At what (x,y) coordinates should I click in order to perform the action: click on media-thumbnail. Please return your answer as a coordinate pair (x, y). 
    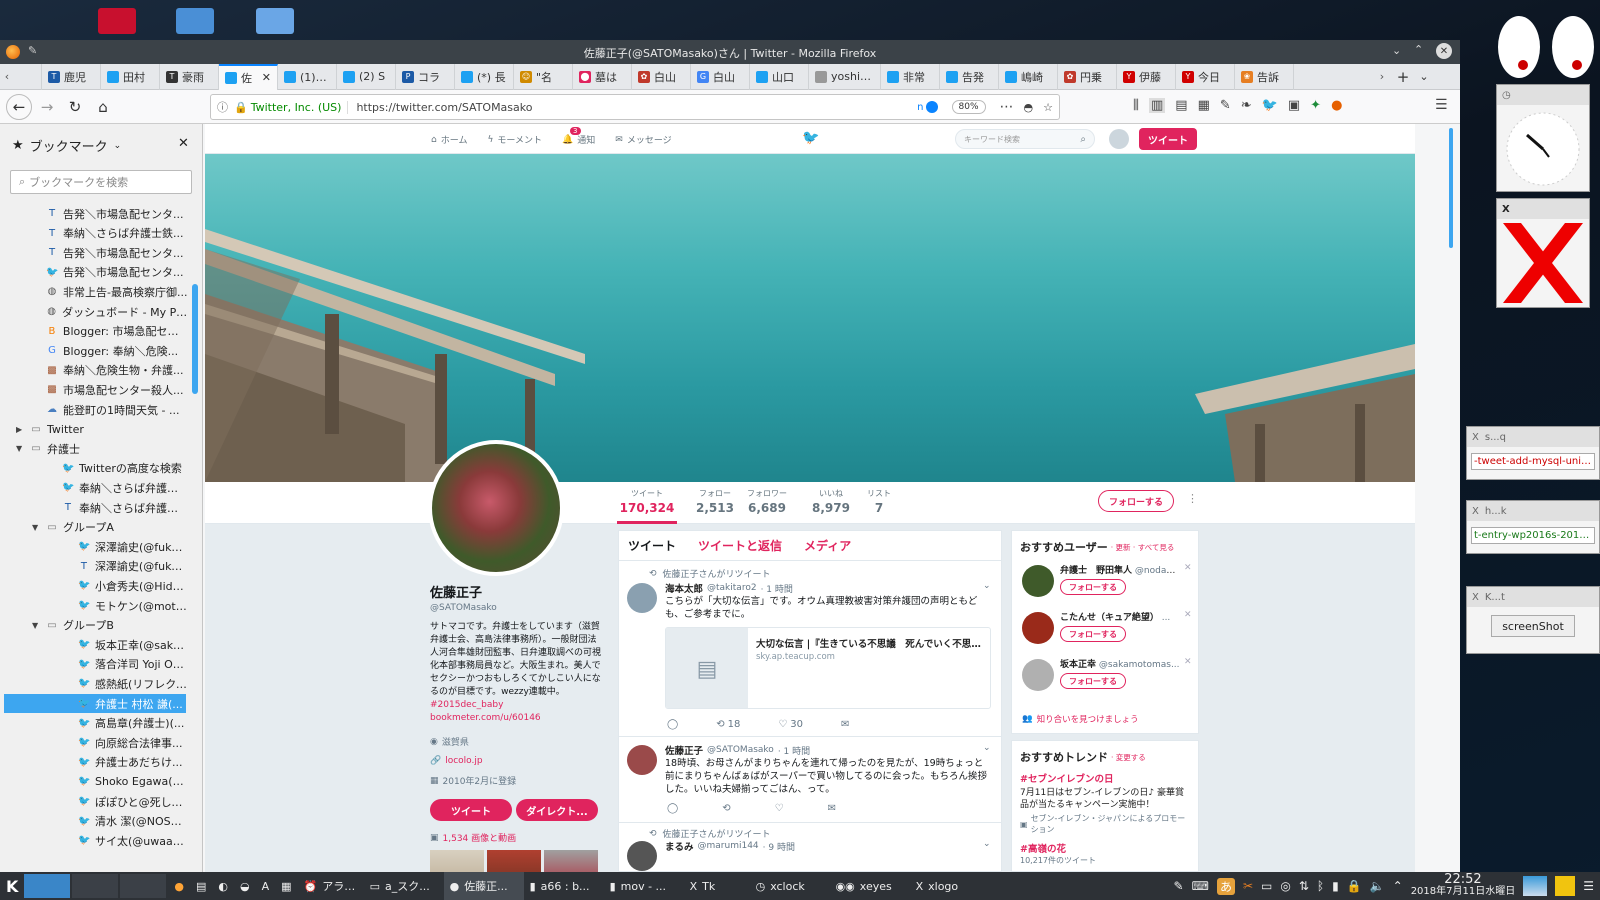
    Looking at the image, I should click on (457, 861).